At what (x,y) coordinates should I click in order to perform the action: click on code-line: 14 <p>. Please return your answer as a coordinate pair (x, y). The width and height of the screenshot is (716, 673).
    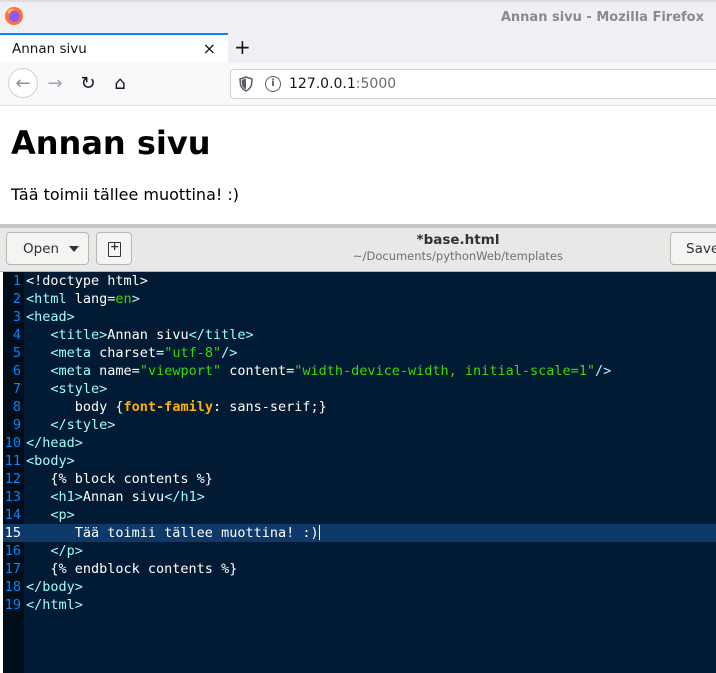
    Looking at the image, I should click on (359, 515).